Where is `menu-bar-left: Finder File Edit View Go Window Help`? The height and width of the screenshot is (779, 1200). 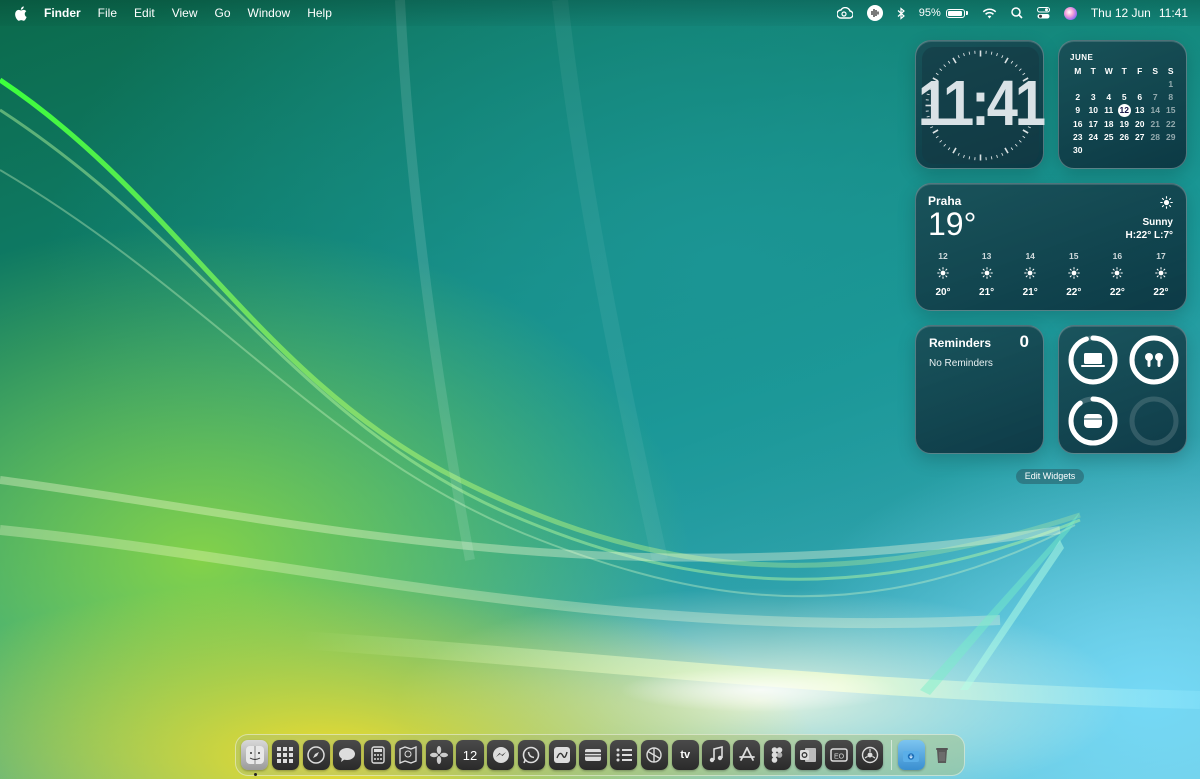 menu-bar-left: Finder File Edit View Go Window Help is located at coordinates (181, 13).